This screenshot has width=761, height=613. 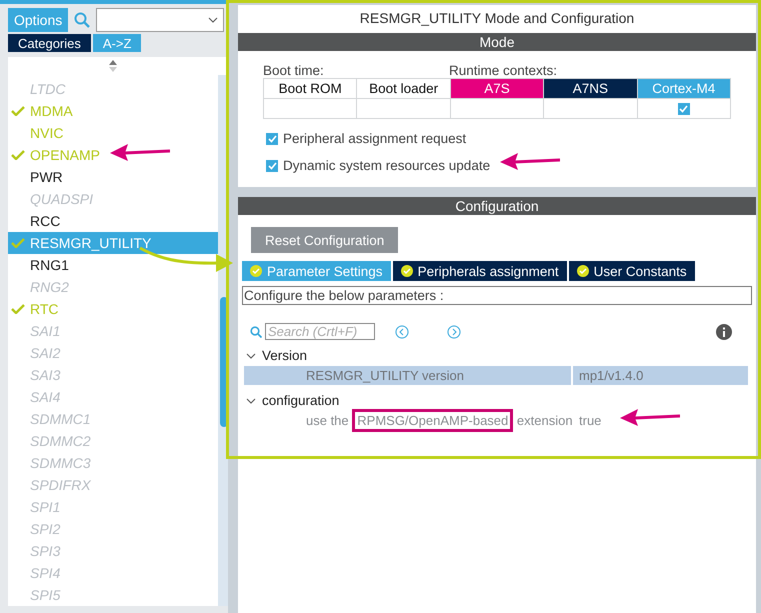 I want to click on context-header: Cortex-M4, so click(x=684, y=89).